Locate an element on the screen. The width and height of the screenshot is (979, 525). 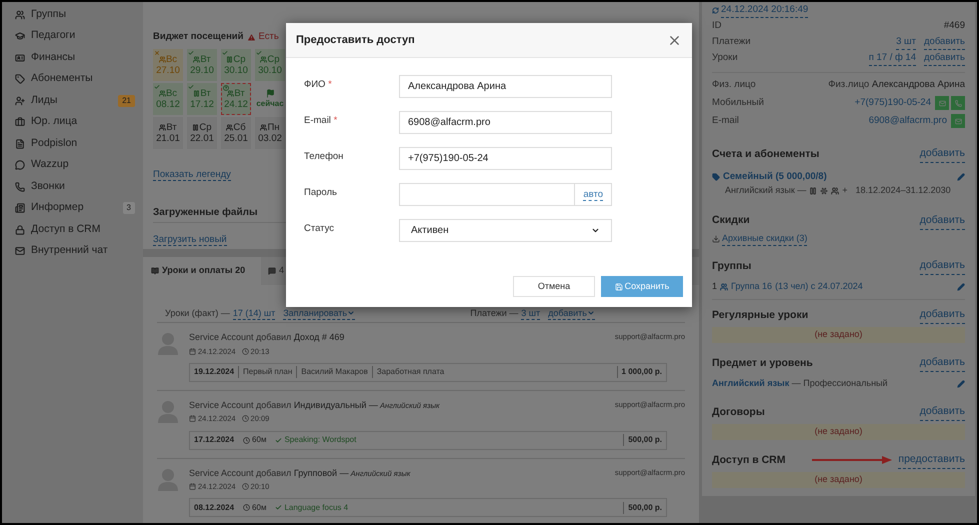
phone-icon is located at coordinates (958, 103).